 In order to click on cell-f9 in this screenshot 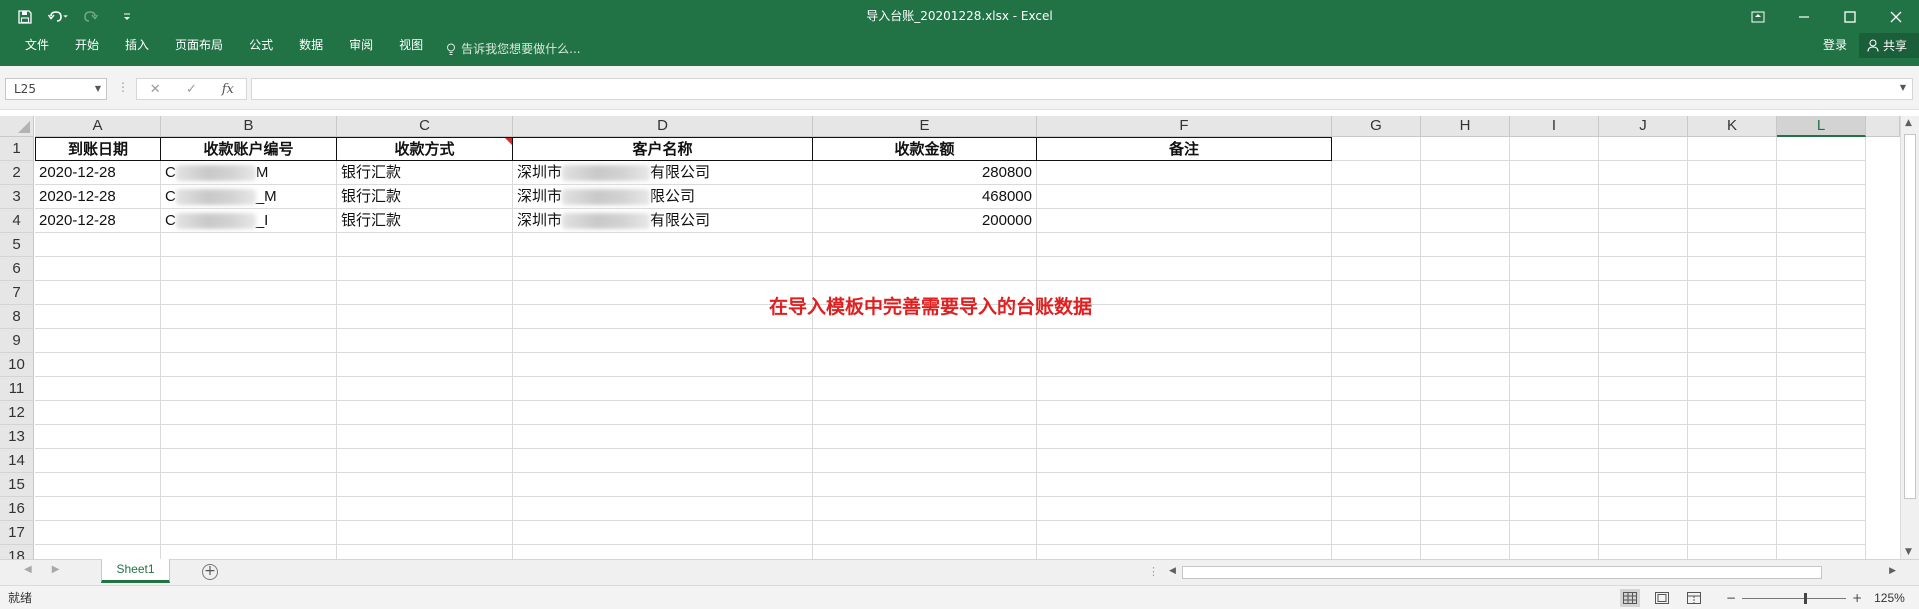, I will do `click(1184, 341)`.